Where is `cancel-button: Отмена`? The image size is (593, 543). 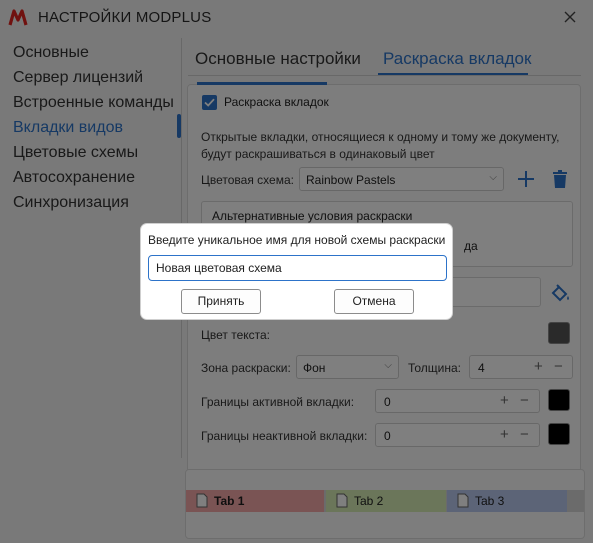 cancel-button: Отмена is located at coordinates (374, 301).